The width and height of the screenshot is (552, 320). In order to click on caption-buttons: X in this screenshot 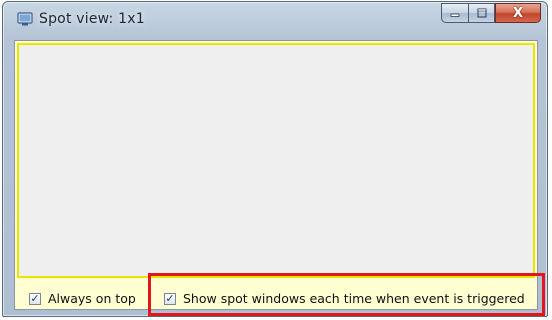, I will do `click(491, 14)`.